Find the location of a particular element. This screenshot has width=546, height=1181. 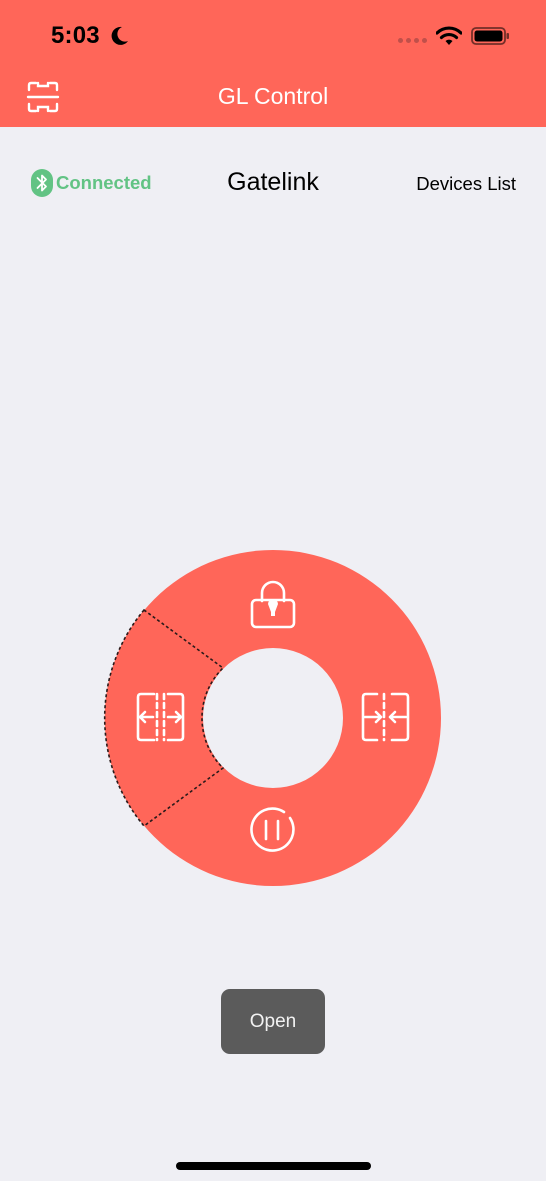

signal-dots-icon is located at coordinates (412, 40).